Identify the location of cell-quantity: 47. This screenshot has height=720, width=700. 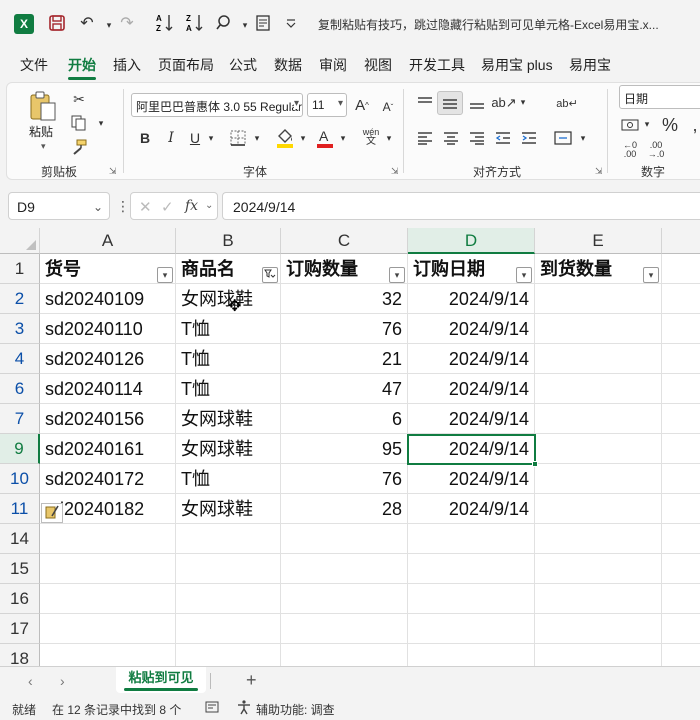
(344, 389).